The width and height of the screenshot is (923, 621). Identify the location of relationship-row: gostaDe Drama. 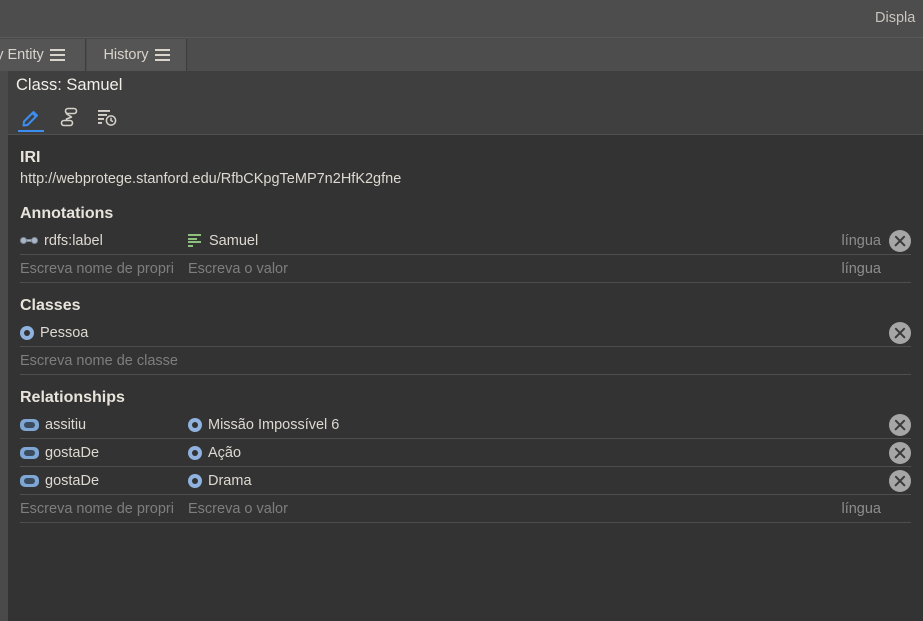
(465, 481).